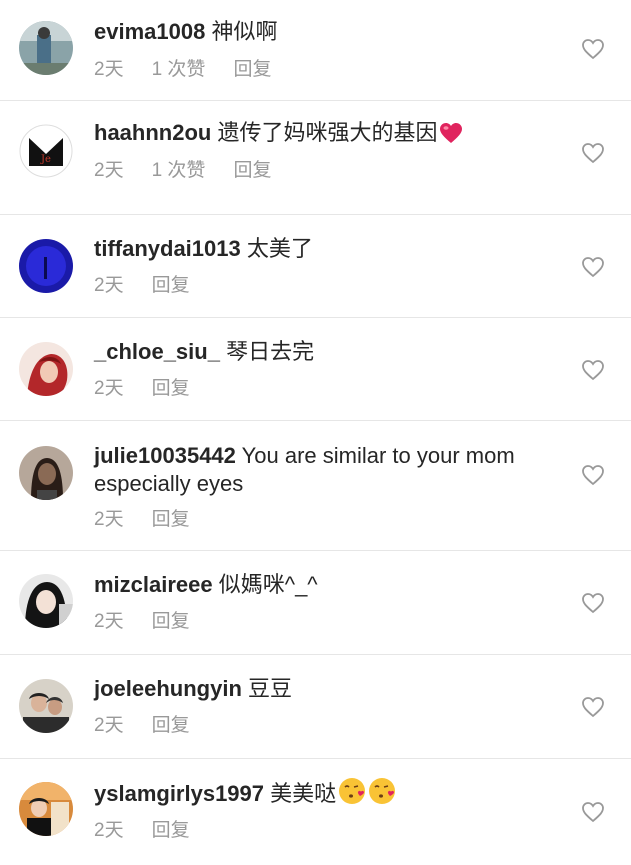 This screenshot has height=865, width=631. Describe the element at coordinates (316, 32) in the screenshot. I see `comment-text: evima1008 神似啊` at that location.